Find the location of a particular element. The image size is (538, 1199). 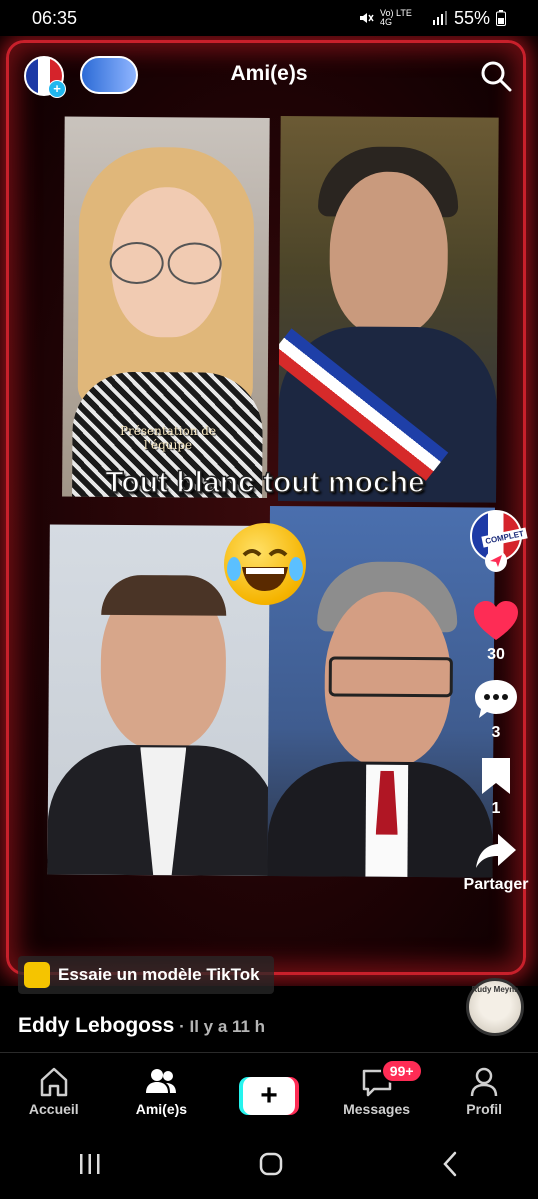

video-overlay-text: Tout blanc tout moche is located at coordinates (265, 482).